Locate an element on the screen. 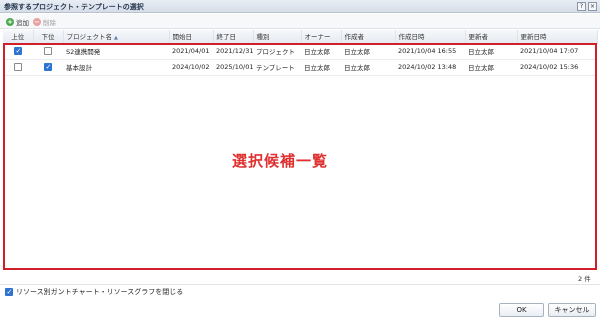 The width and height of the screenshot is (600, 321). delete-icon: − is located at coordinates (37, 22).